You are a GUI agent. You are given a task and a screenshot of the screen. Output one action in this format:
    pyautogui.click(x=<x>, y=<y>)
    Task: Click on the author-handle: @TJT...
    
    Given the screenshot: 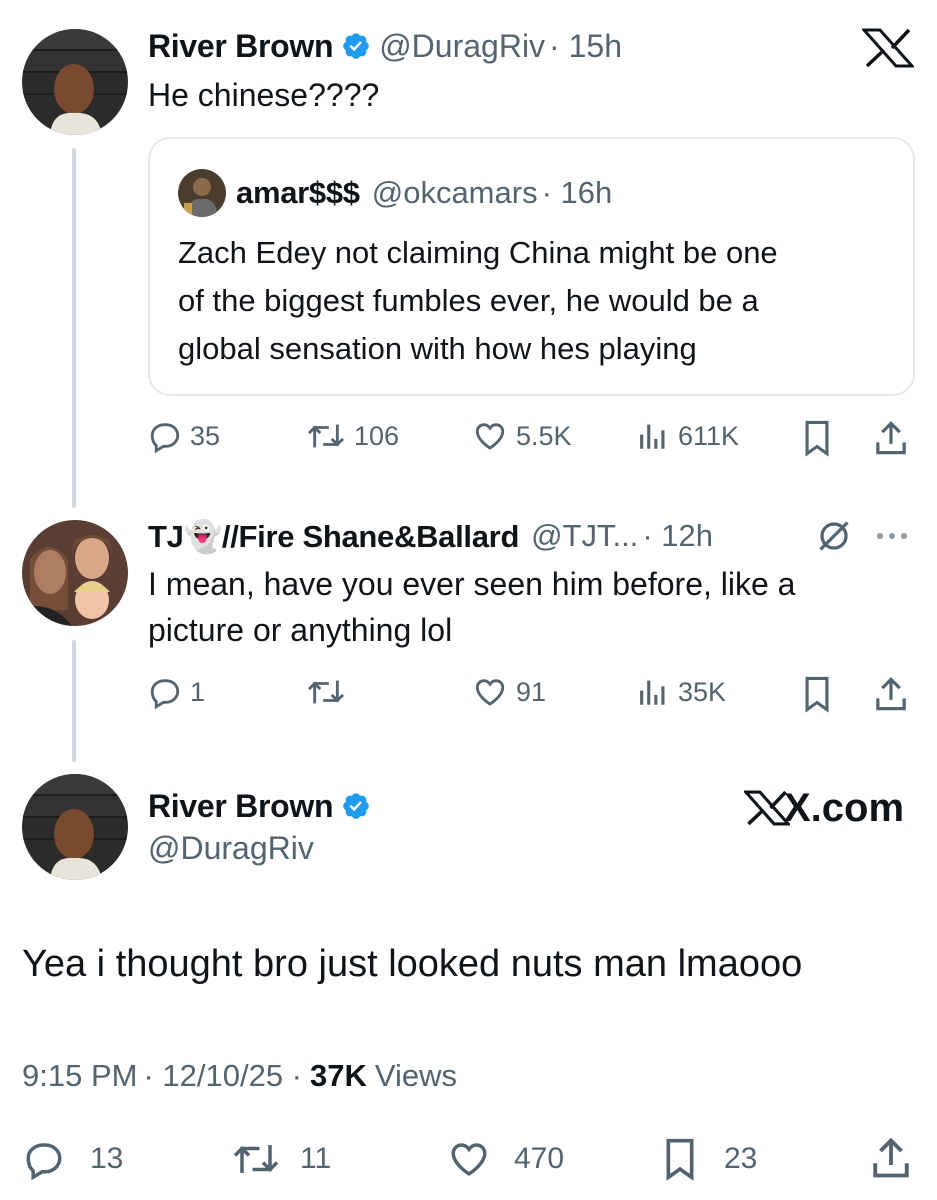 What is the action you would take?
    pyautogui.click(x=584, y=536)
    